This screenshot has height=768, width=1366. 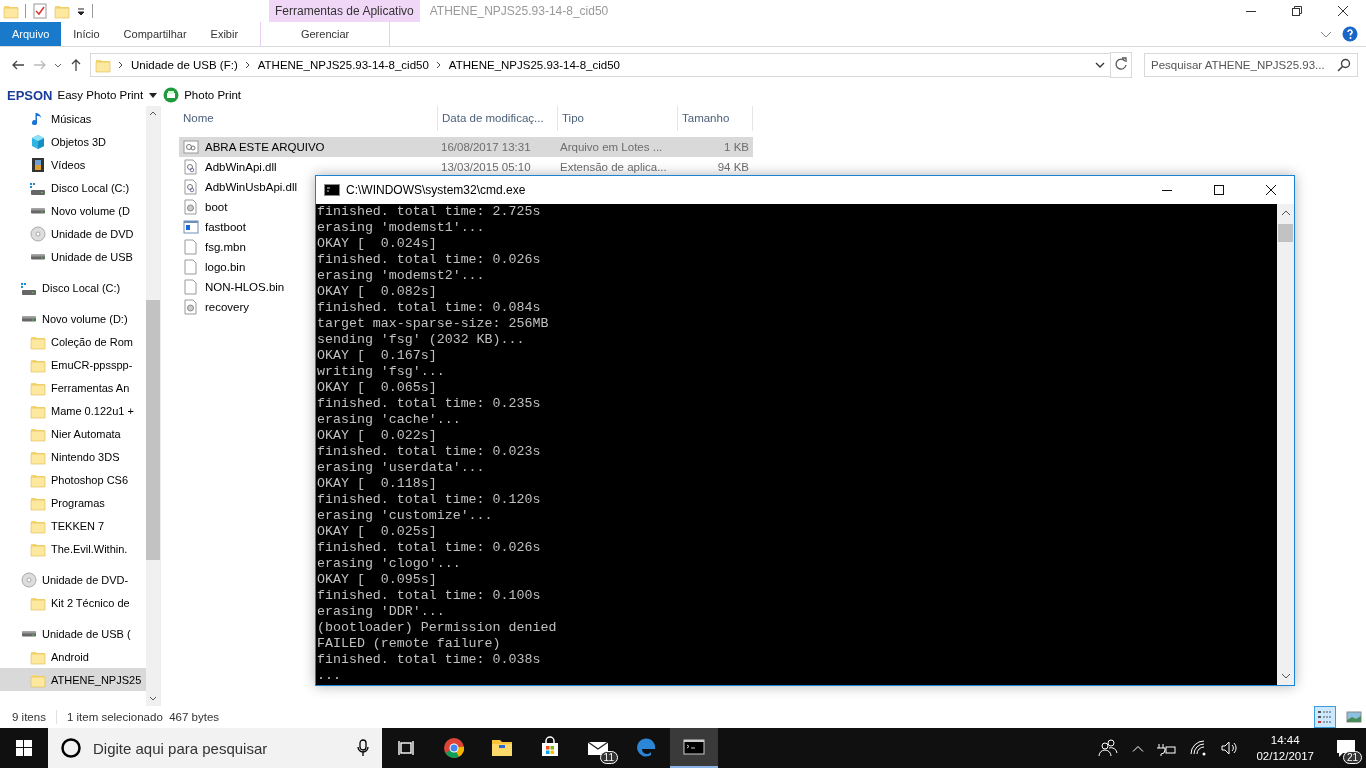 I want to click on chevron-down-icon, so click(x=58, y=65).